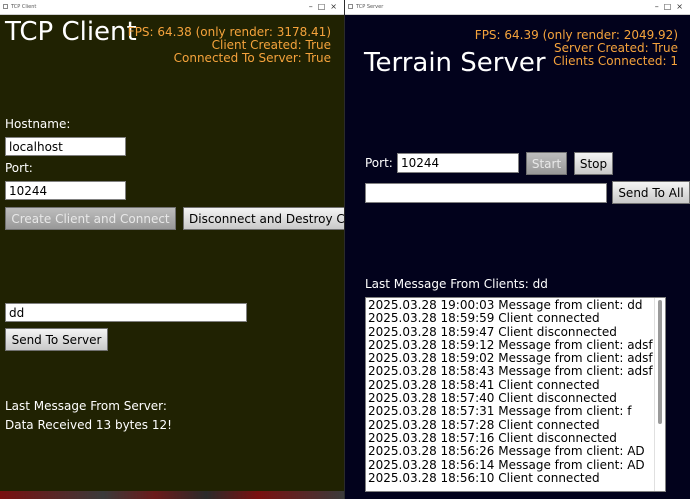 Image resolution: width=690 pixels, height=499 pixels. Describe the element at coordinates (19, 168) in the screenshot. I see `client-port-label: Port:` at that location.